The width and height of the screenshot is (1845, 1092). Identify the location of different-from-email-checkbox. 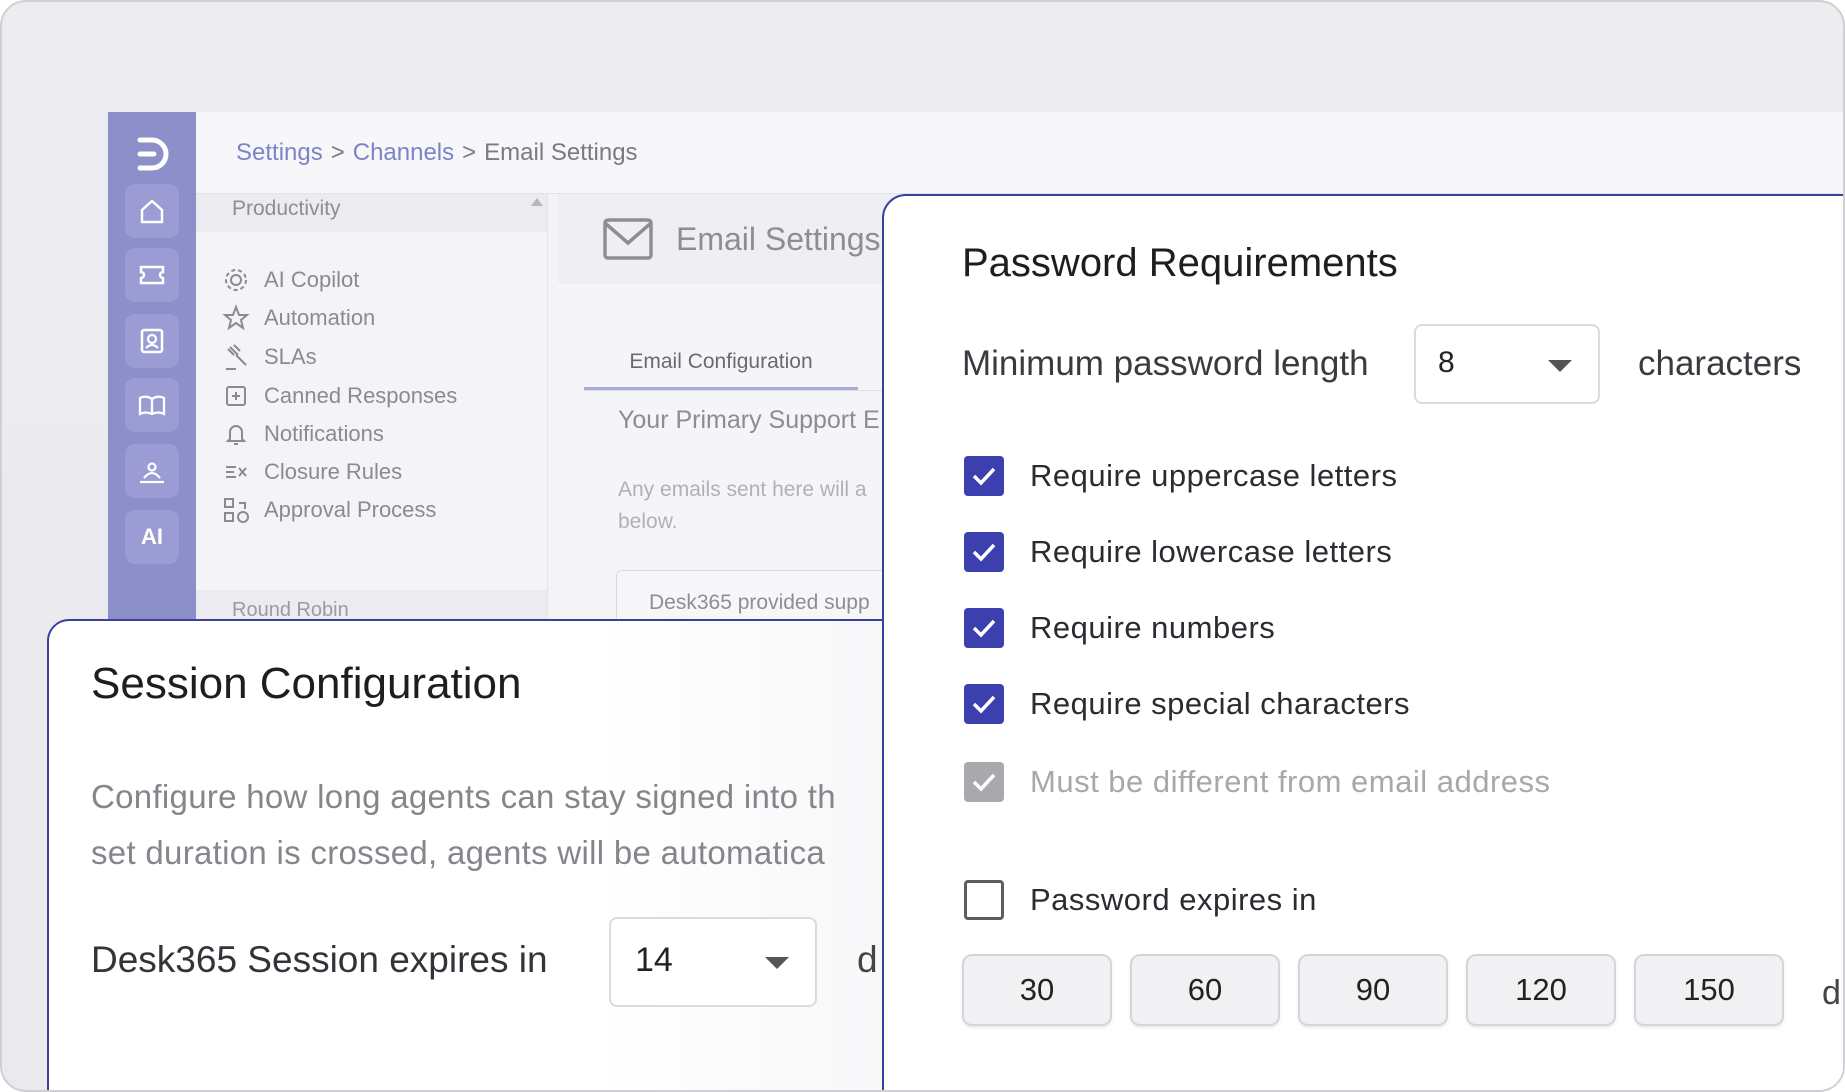
(984, 782).